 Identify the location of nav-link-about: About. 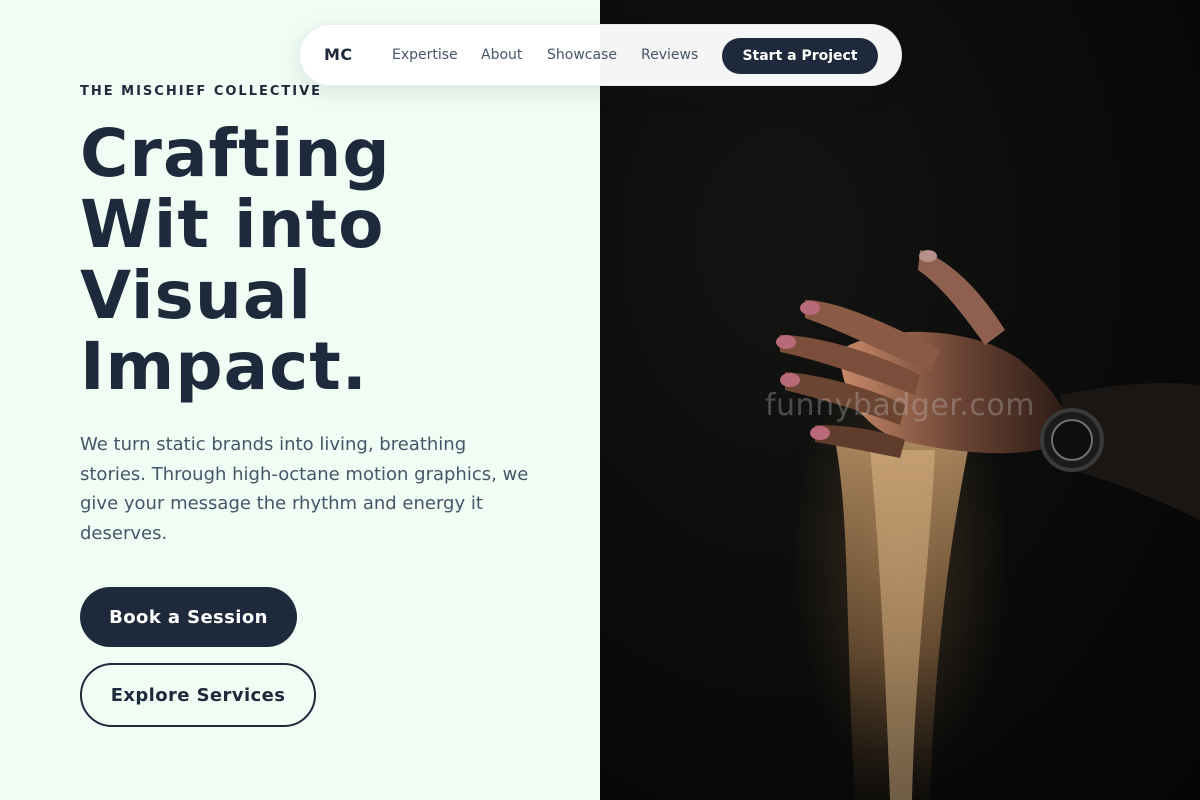
(501, 55).